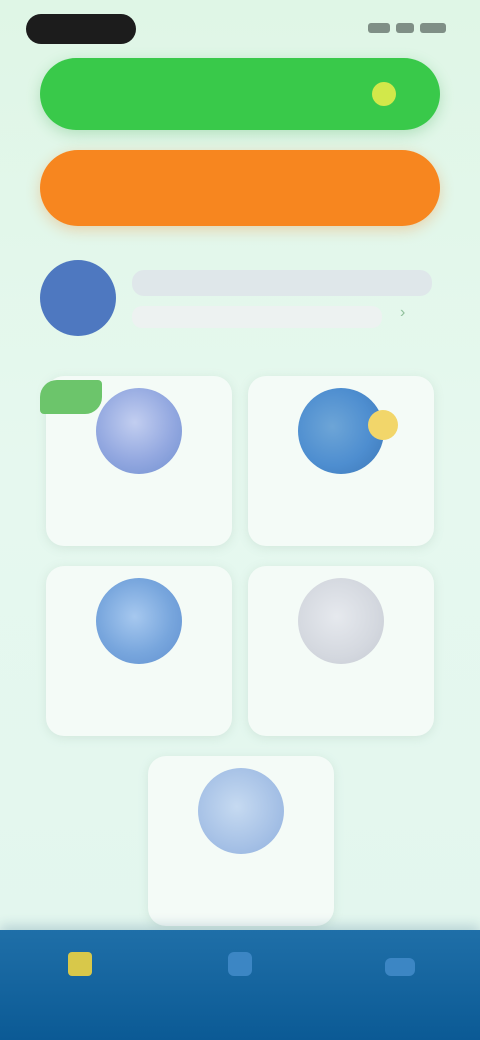  Describe the element at coordinates (139, 431) in the screenshot. I see `feature-1-icon` at that location.